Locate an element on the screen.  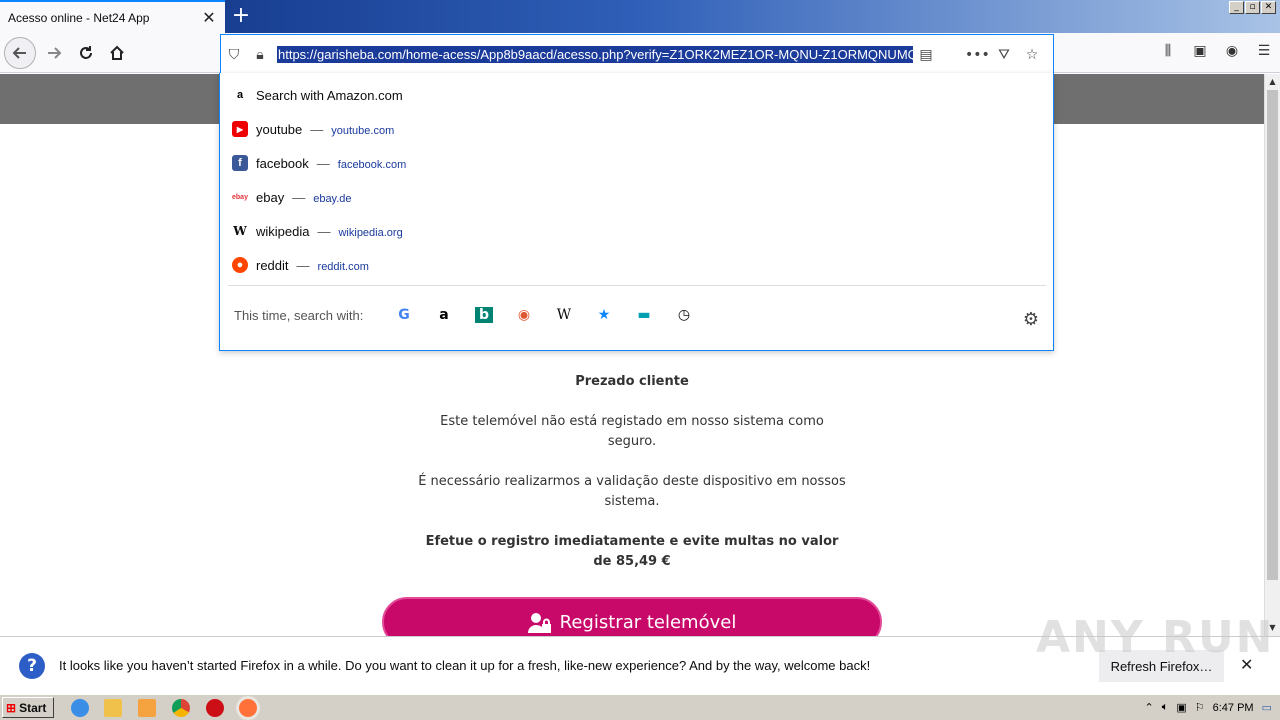
reader-view-icon: ▤ is located at coordinates (926, 55).